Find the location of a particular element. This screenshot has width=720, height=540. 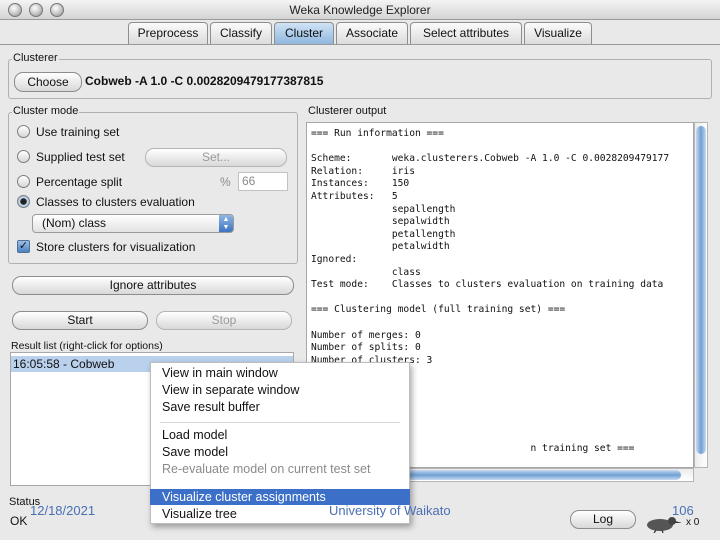

clusterer-spec-field: Cobweb -A 1.0 -C 0.0028209479177387815 is located at coordinates (393, 82).